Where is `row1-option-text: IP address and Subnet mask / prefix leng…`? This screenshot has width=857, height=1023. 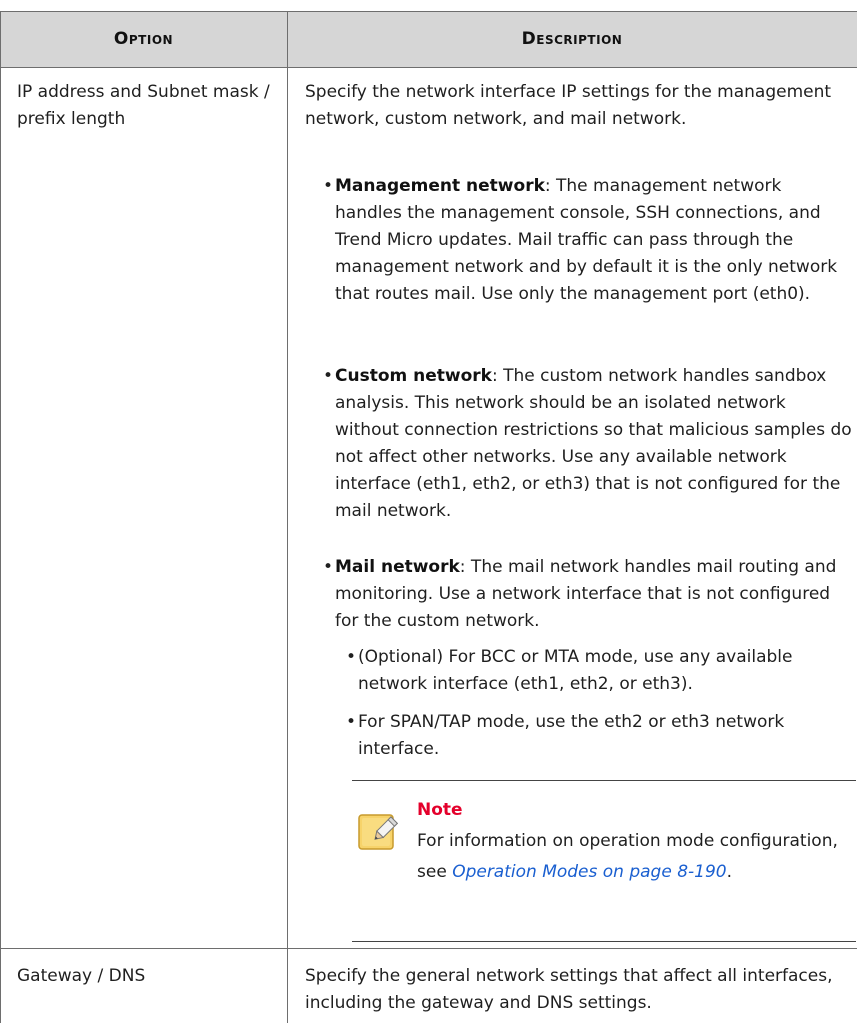 row1-option-text: IP address and Subnet mask / prefix leng… is located at coordinates (143, 105).